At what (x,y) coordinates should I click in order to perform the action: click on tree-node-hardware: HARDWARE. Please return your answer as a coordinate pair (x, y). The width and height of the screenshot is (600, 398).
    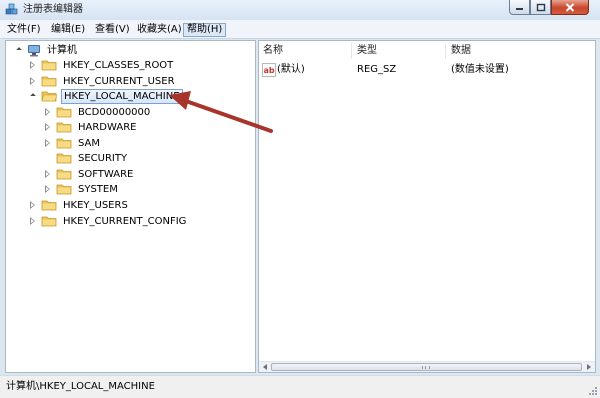
    Looking at the image, I should click on (90, 127).